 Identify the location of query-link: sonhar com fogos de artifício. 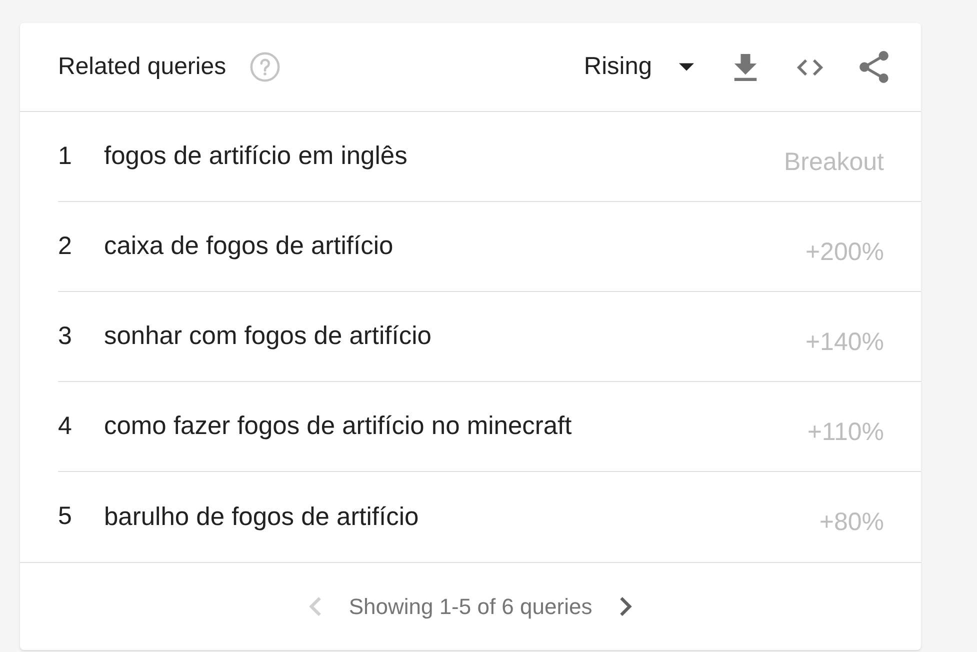
(268, 336).